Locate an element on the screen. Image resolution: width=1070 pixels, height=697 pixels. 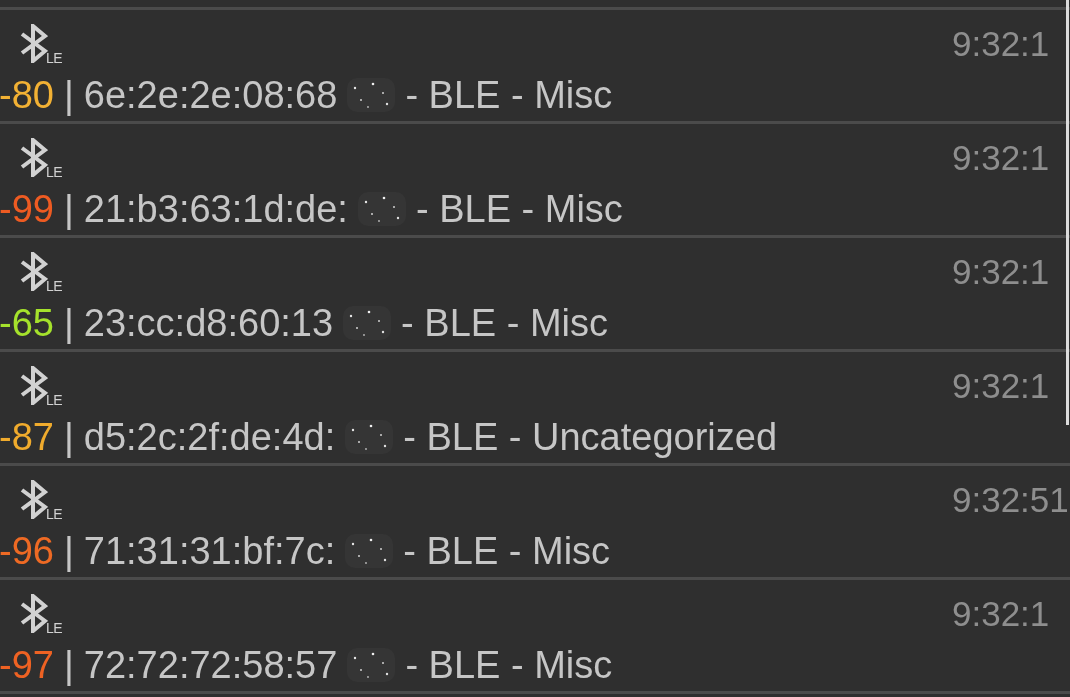
signal-strength: -65 is located at coordinates (27, 323).